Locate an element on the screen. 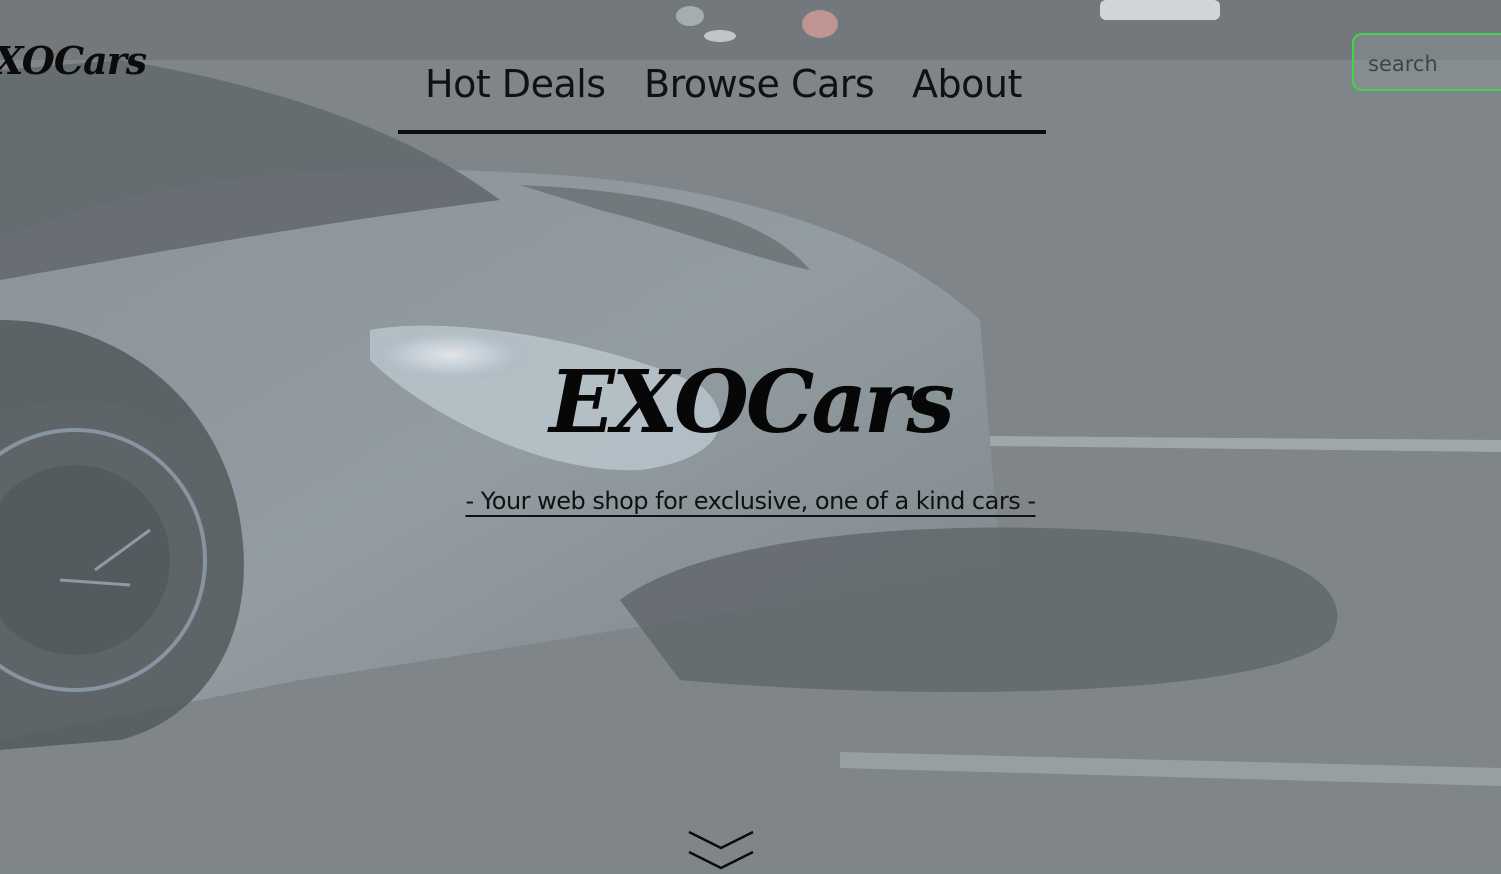 The width and height of the screenshot is (1501, 874). search-box is located at coordinates (1426, 62).